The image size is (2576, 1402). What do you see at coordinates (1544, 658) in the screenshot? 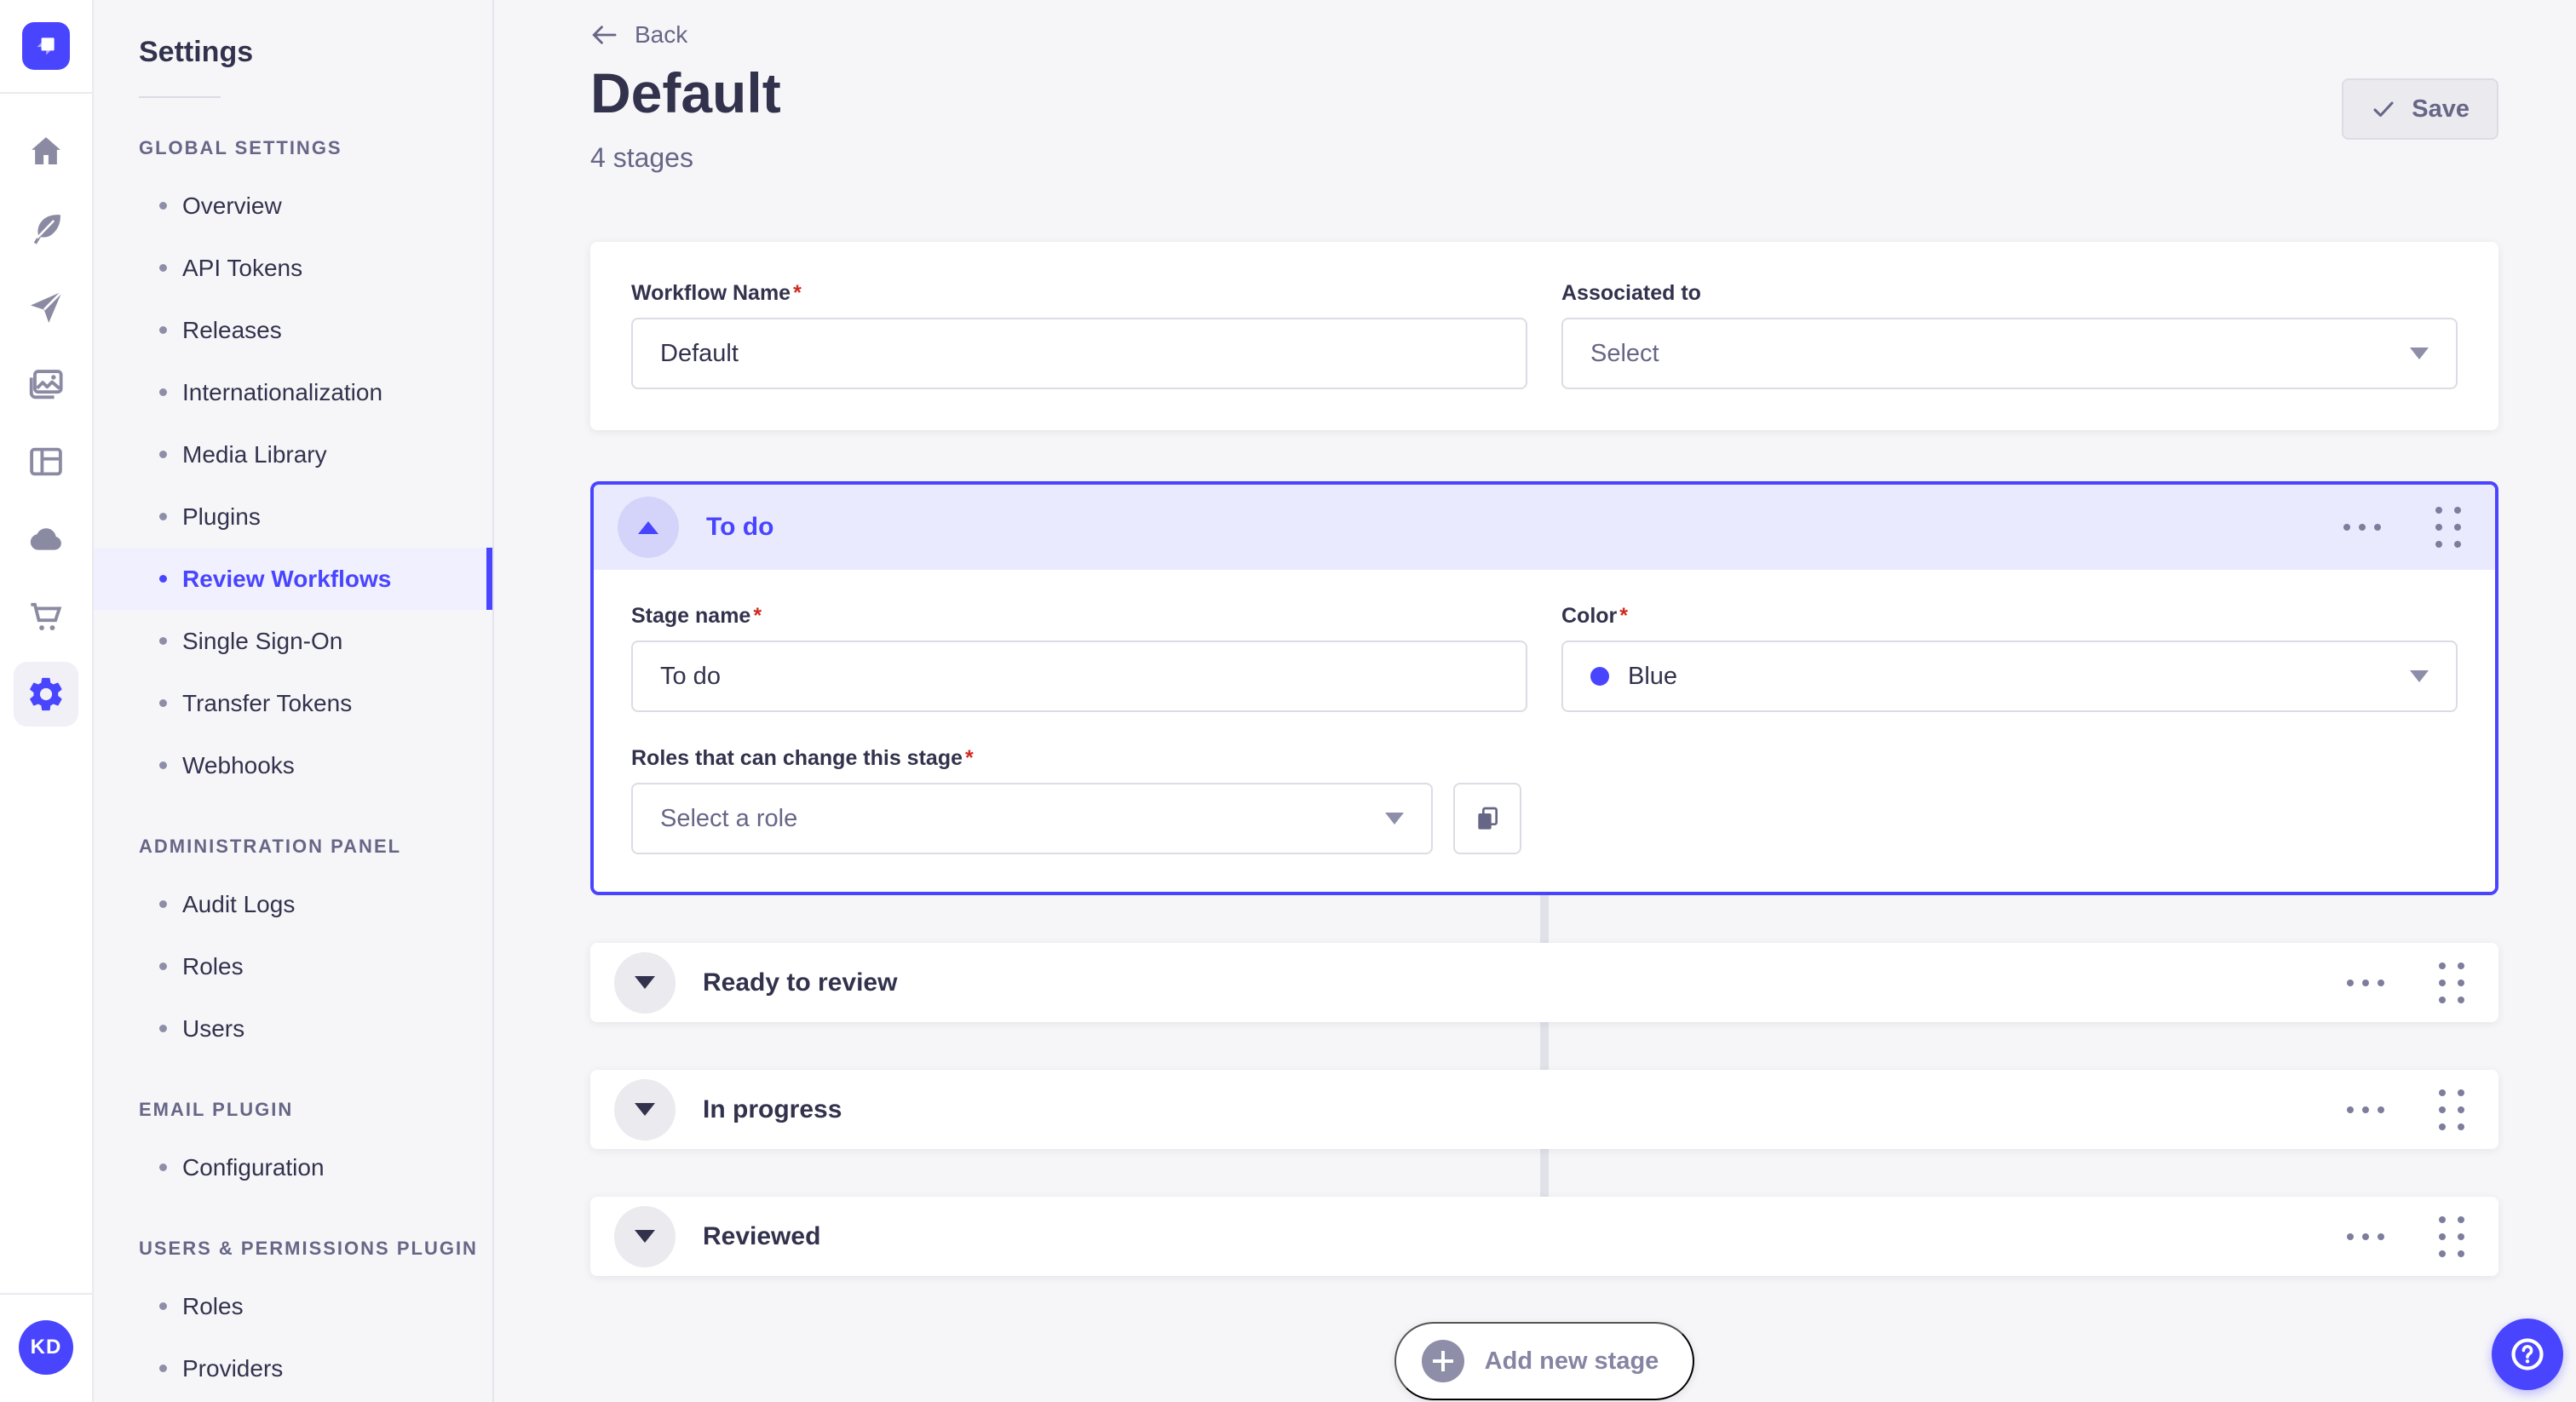
I see `stage-row-1: Stage name * To do Color * Blue` at bounding box center [1544, 658].